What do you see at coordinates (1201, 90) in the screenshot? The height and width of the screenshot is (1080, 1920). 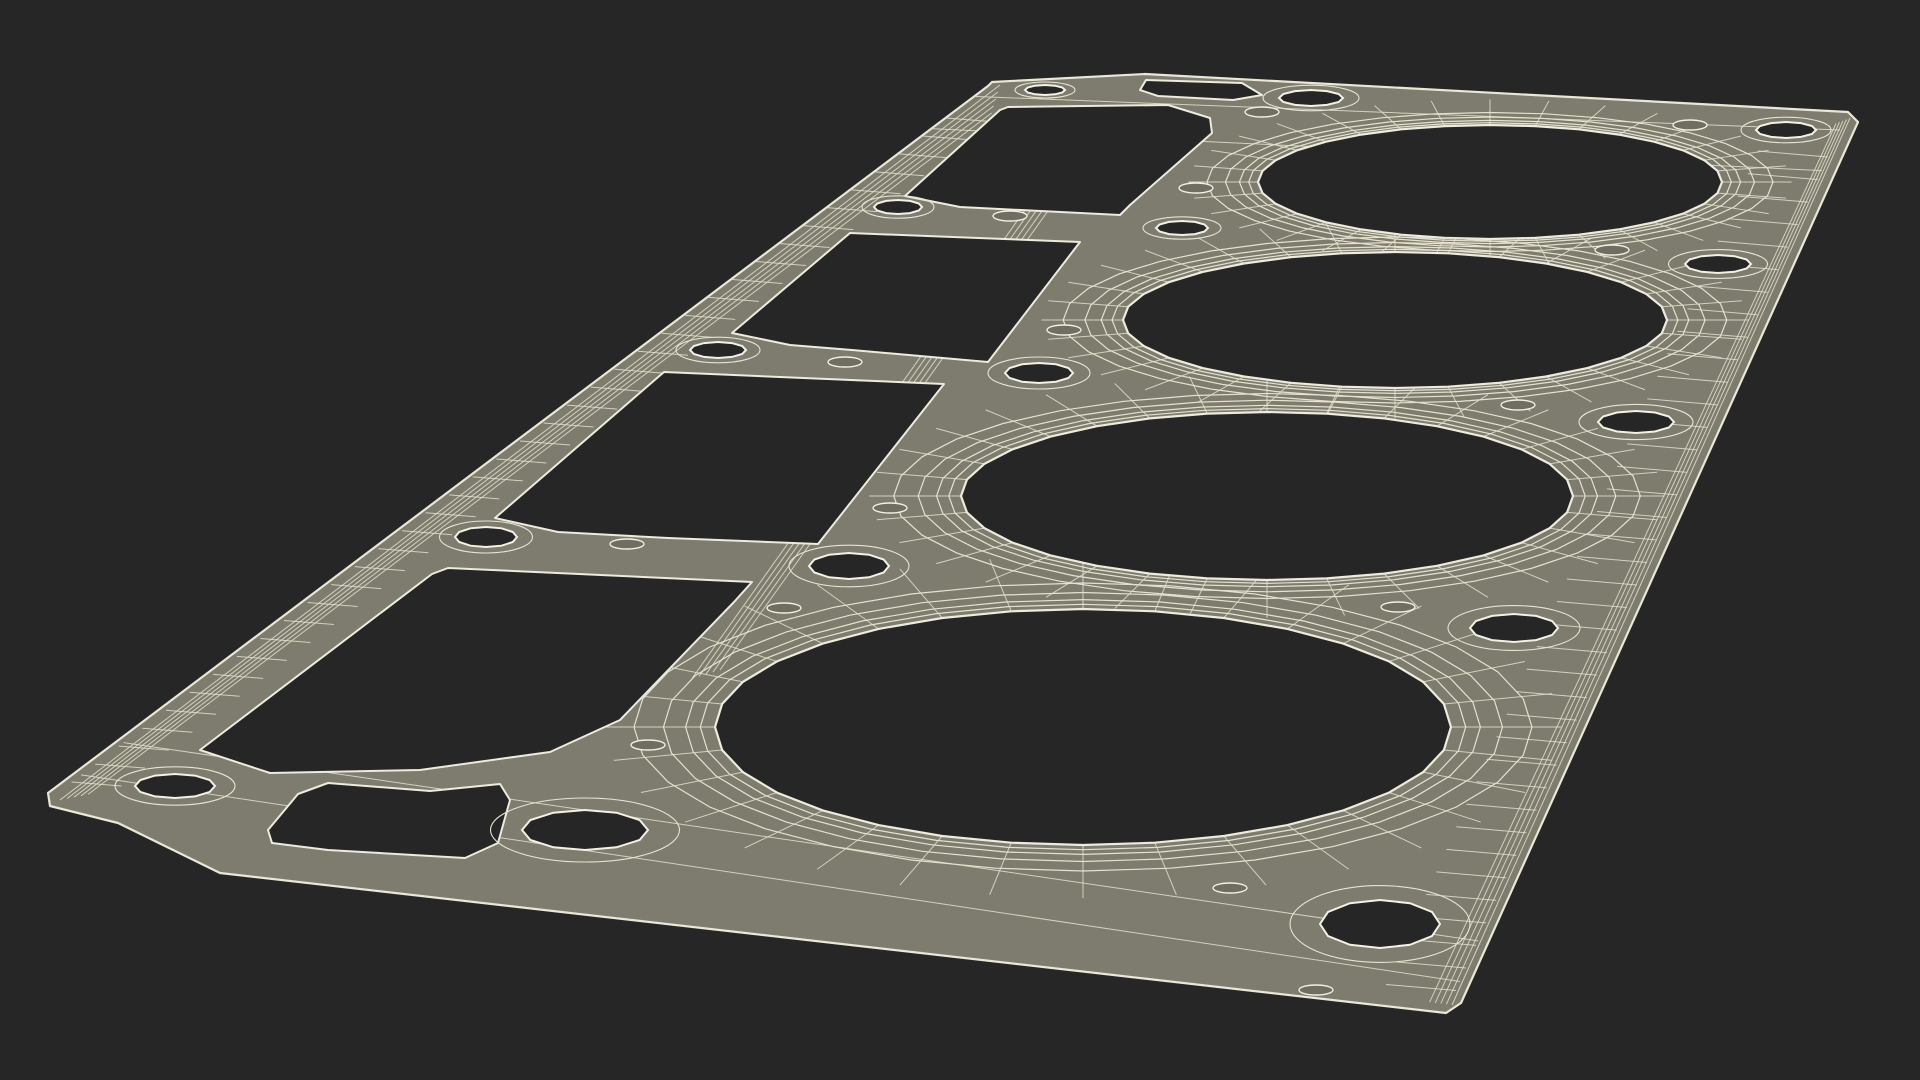 I see `coolant-slot-top` at bounding box center [1201, 90].